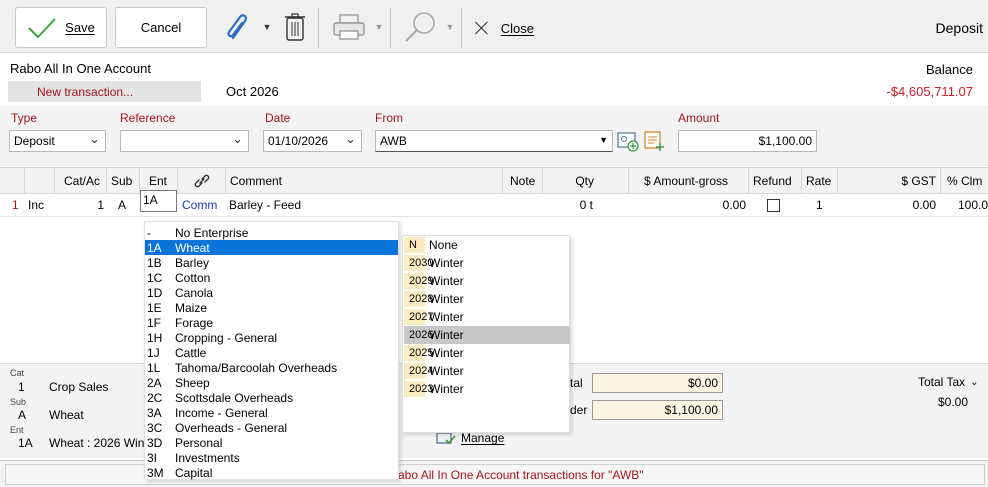 The width and height of the screenshot is (988, 487). Describe the element at coordinates (420, 27) in the screenshot. I see `search-button` at that location.